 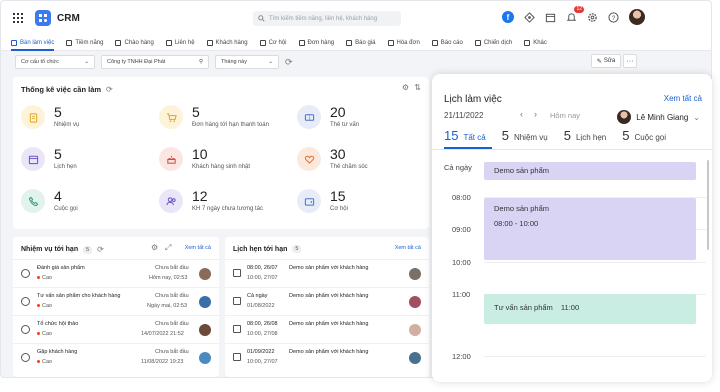 What do you see at coordinates (461, 294) in the screenshot?
I see `hour-label: 11:00` at bounding box center [461, 294].